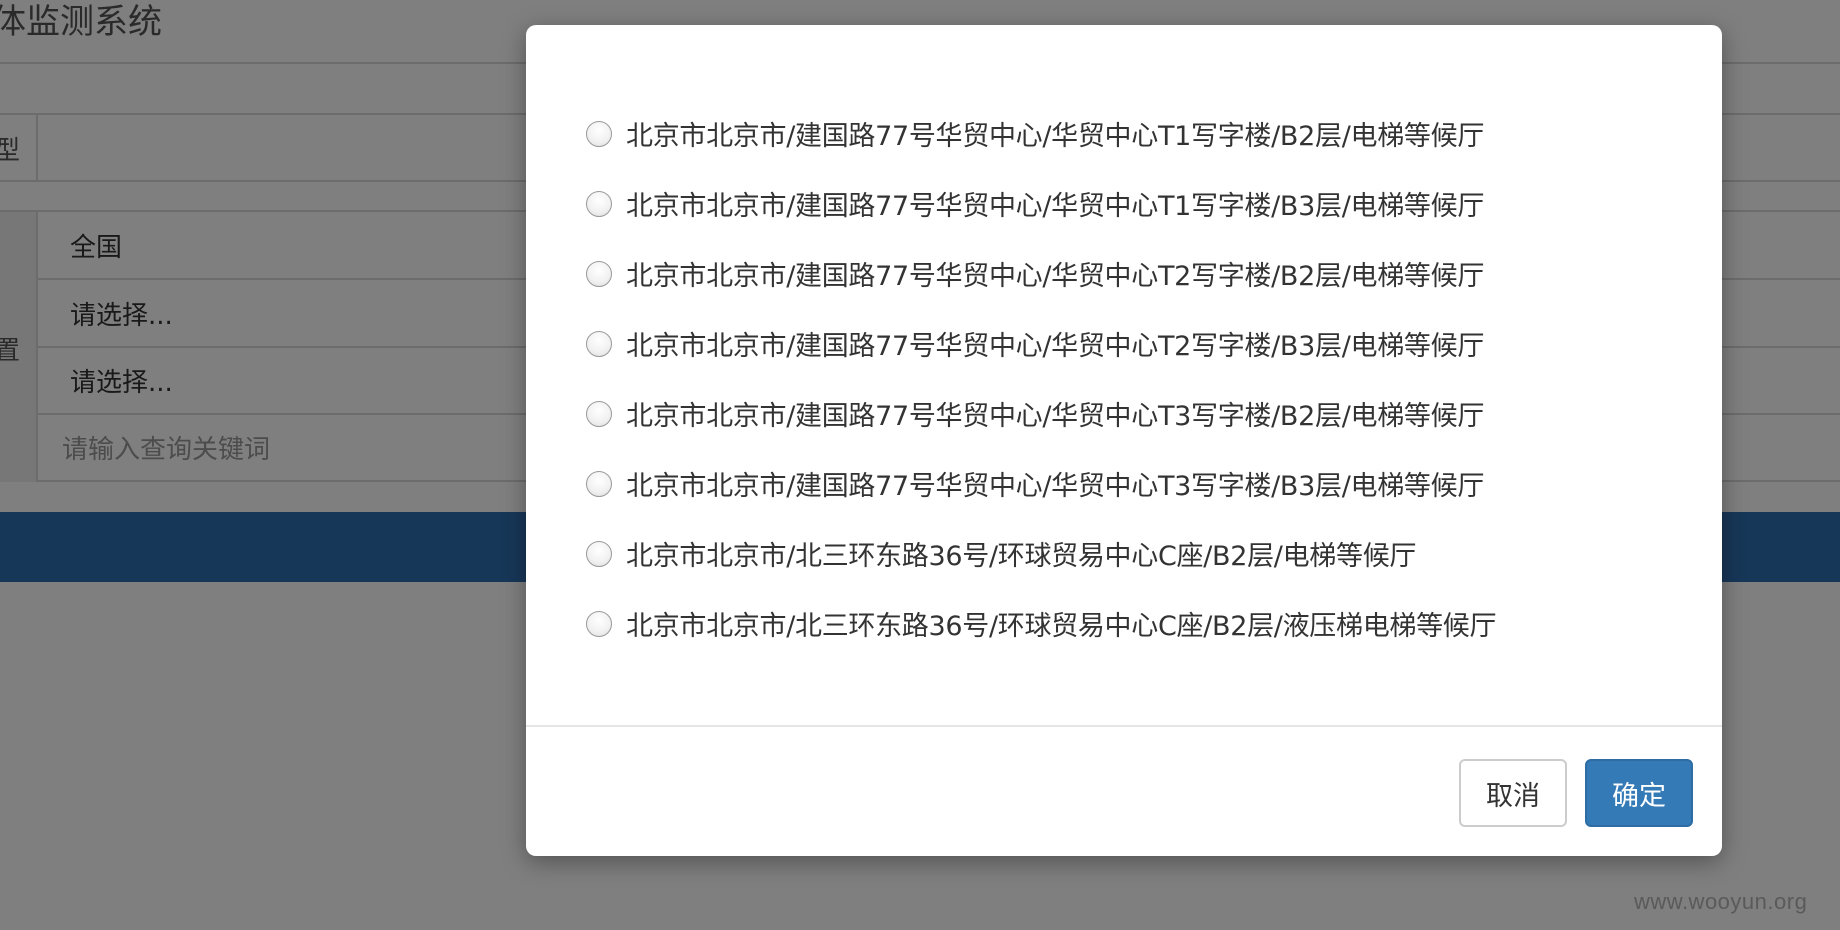 The height and width of the screenshot is (930, 1840). What do you see at coordinates (1639, 793) in the screenshot?
I see `confirm-button: 确定` at bounding box center [1639, 793].